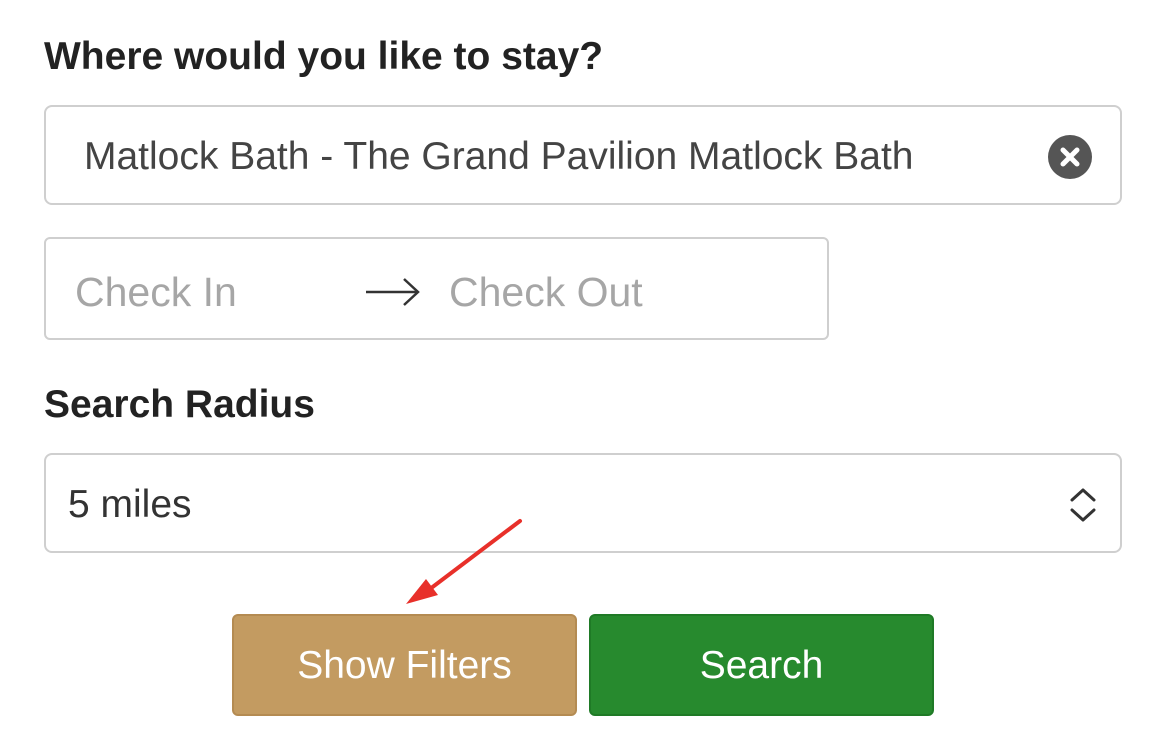  What do you see at coordinates (1083, 505) in the screenshot?
I see `chevron-up-down-icon` at bounding box center [1083, 505].